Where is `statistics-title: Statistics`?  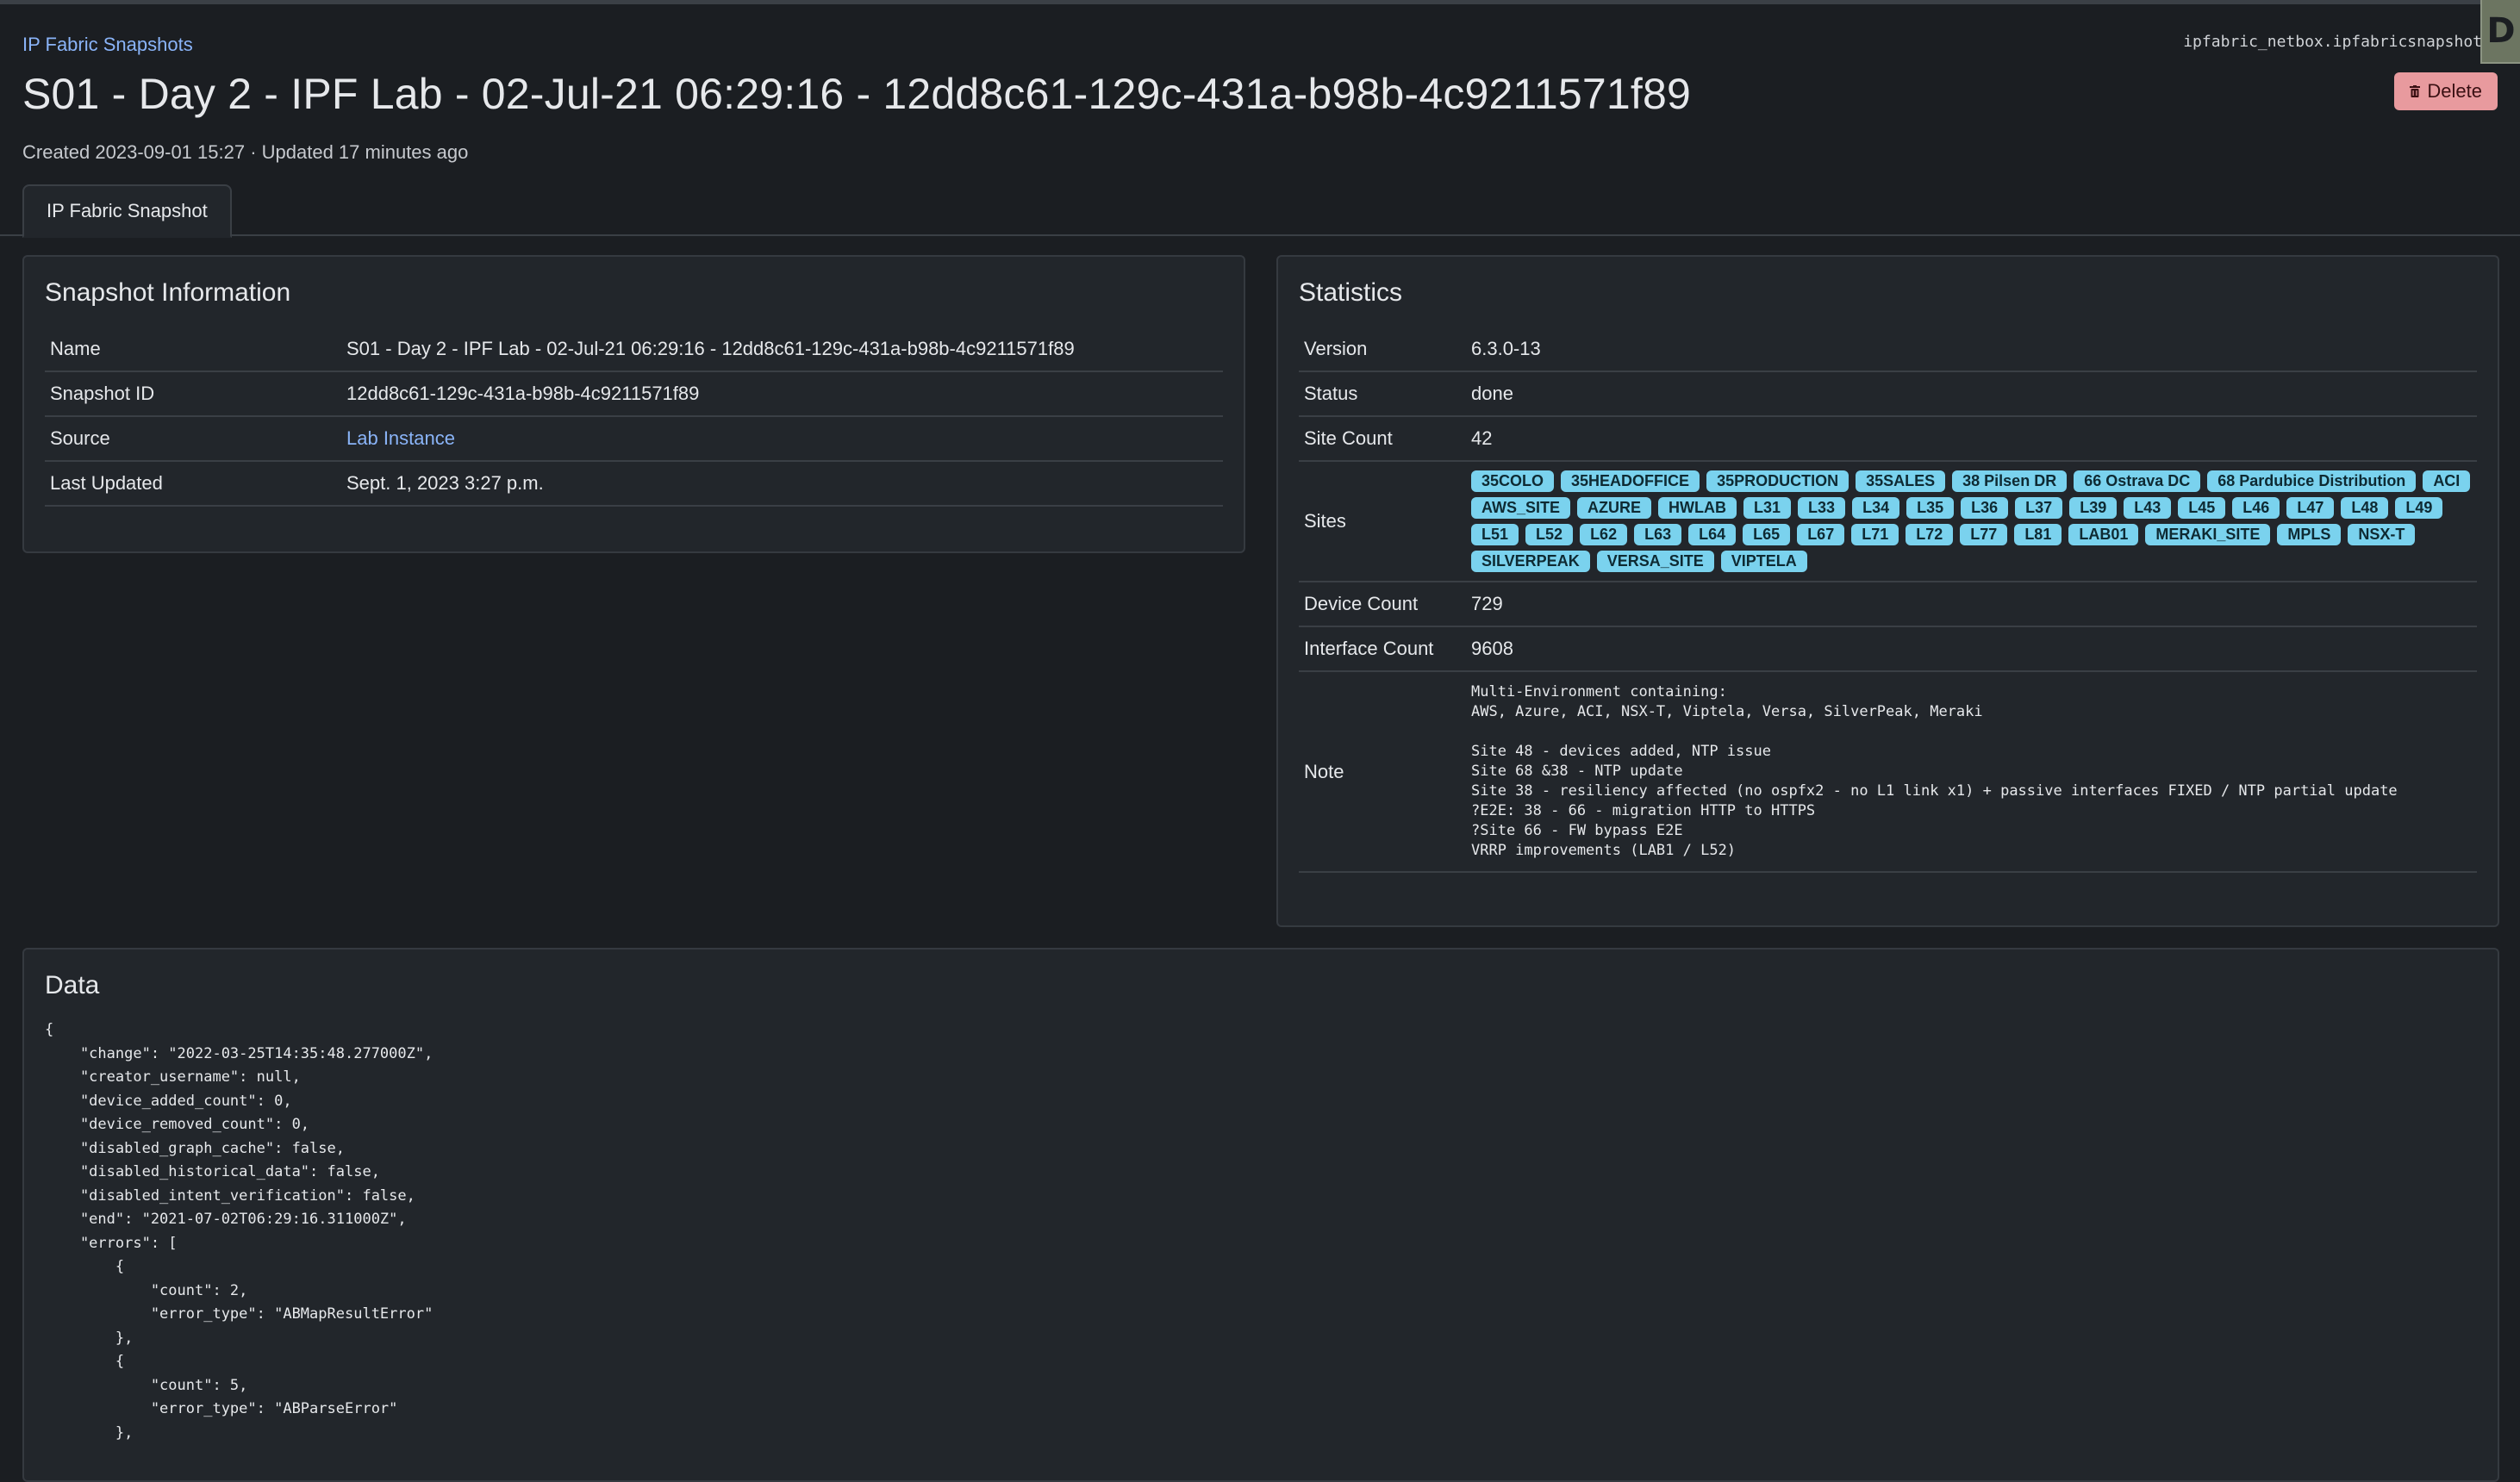 statistics-title: Statistics is located at coordinates (1351, 293).